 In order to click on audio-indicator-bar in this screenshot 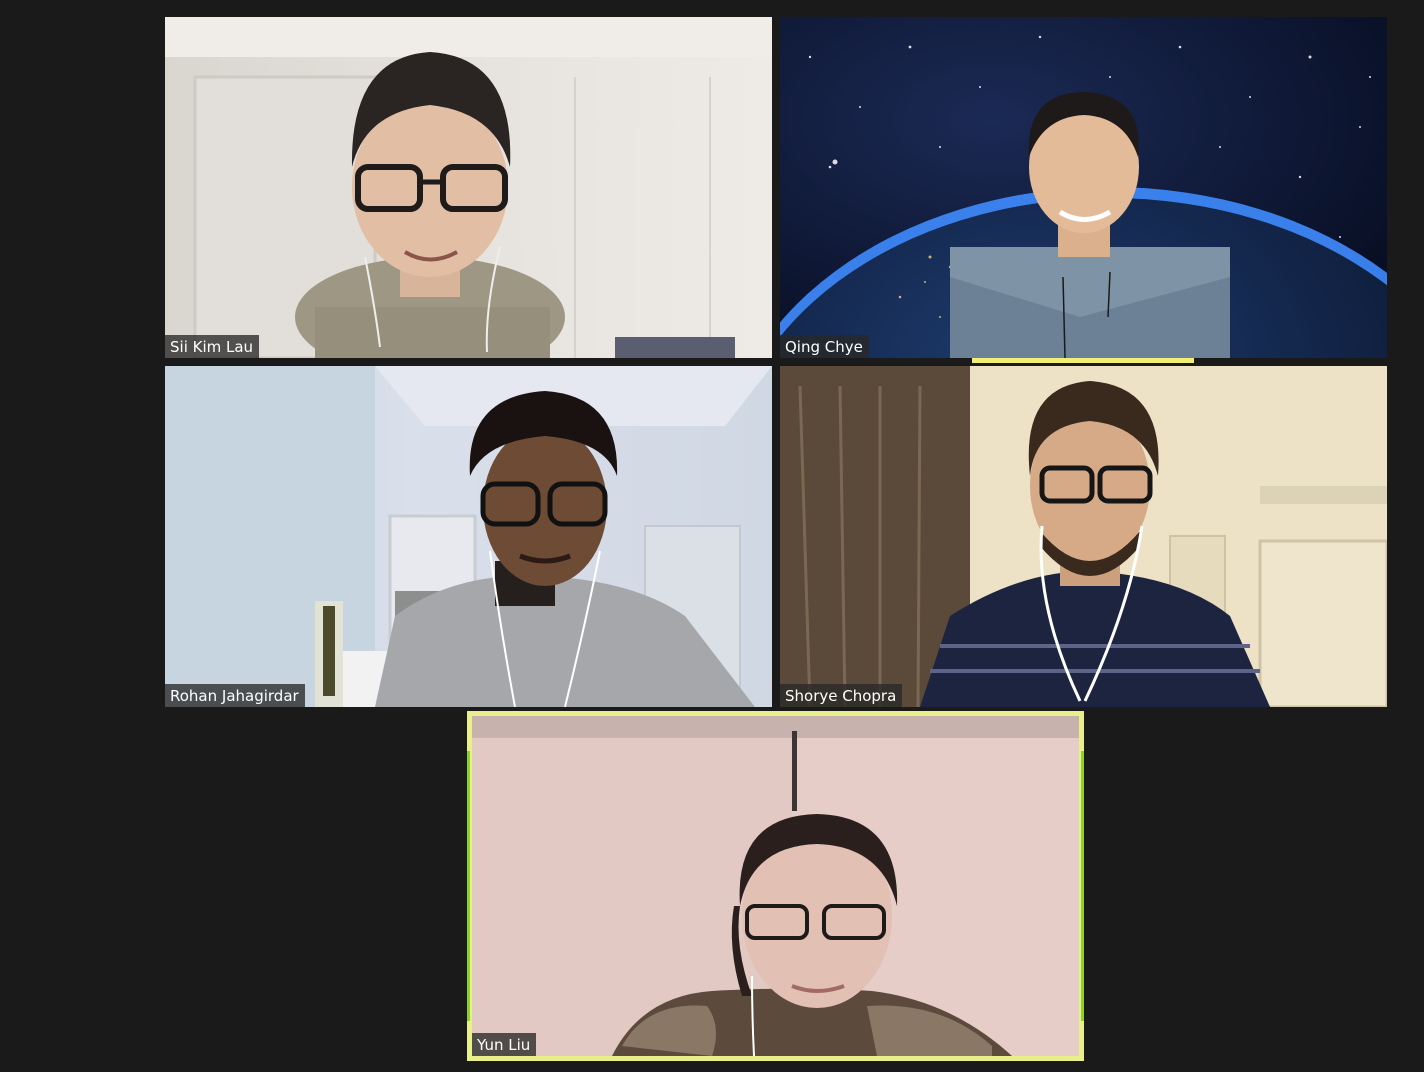, I will do `click(1083, 360)`.